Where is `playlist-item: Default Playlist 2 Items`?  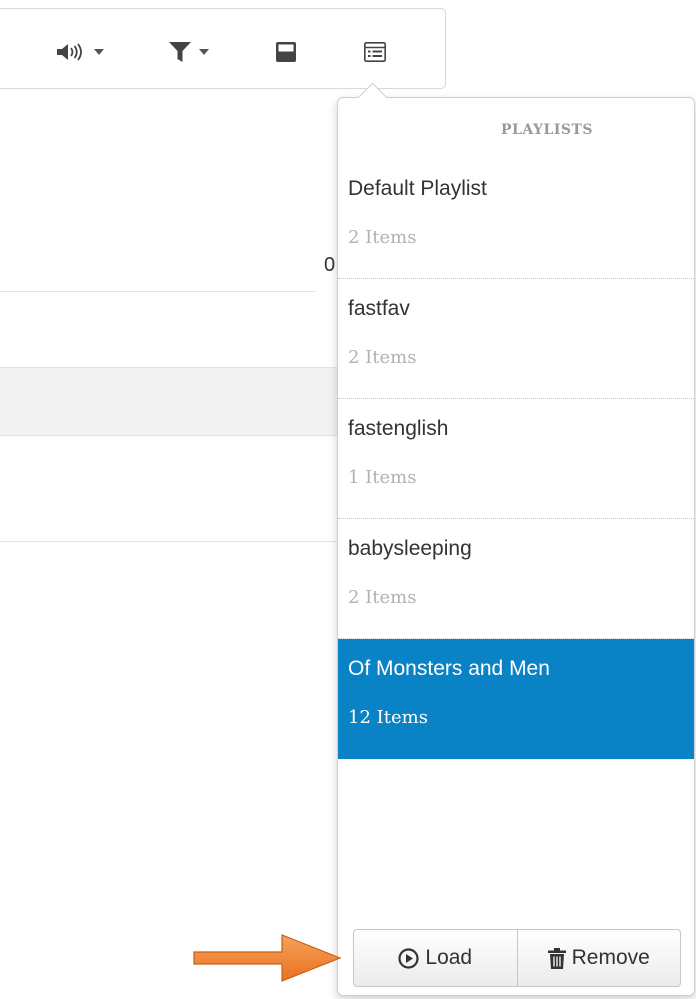 playlist-item: Default Playlist 2 Items is located at coordinates (516, 219).